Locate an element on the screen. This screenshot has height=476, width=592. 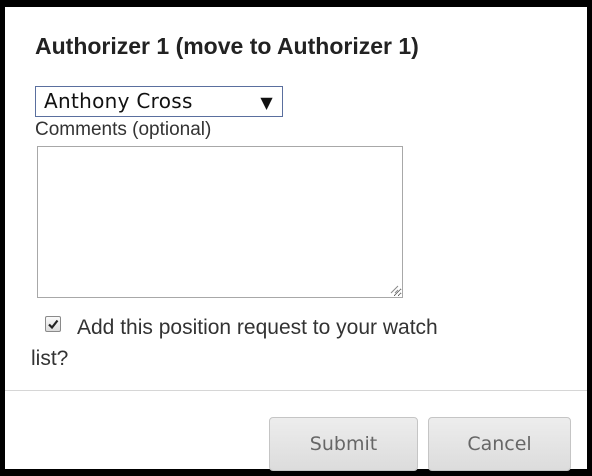
authorizer-select: Anthony Cross ▼ is located at coordinates (159, 101).